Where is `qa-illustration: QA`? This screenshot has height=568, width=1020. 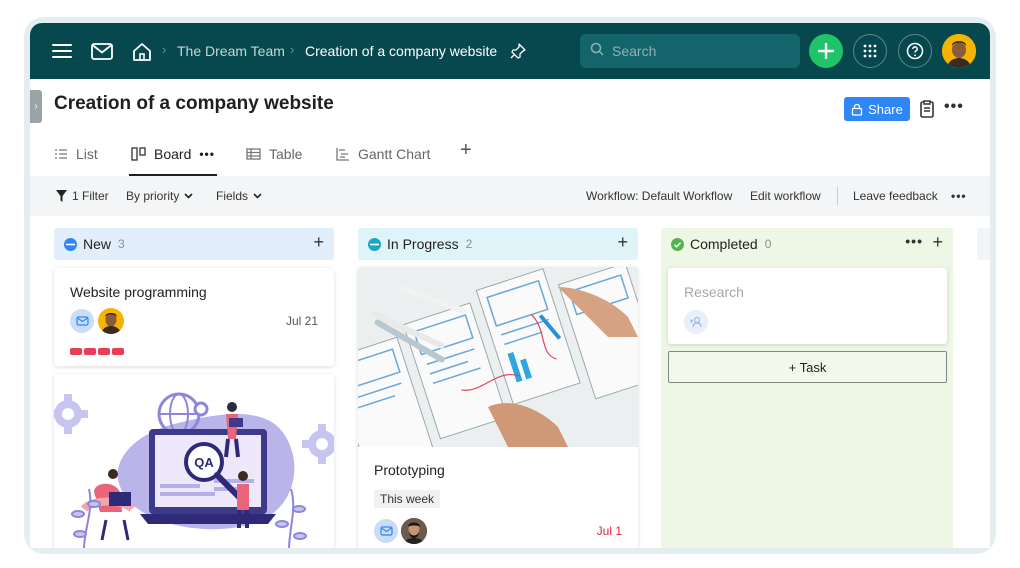 qa-illustration: QA is located at coordinates (194, 461).